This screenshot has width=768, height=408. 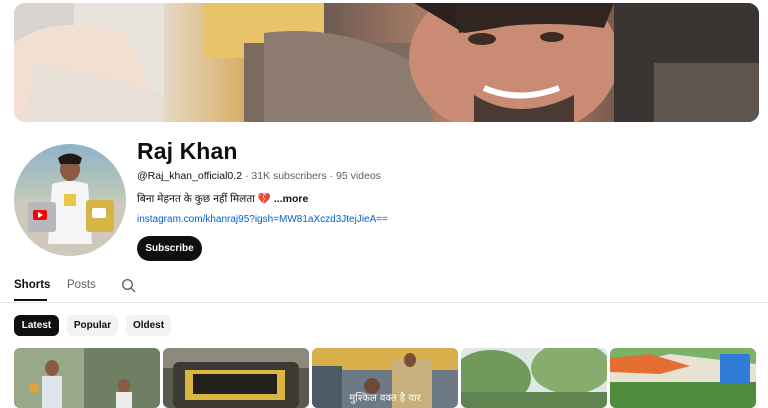 I want to click on subscribe-button: Subscribe, so click(x=169, y=248).